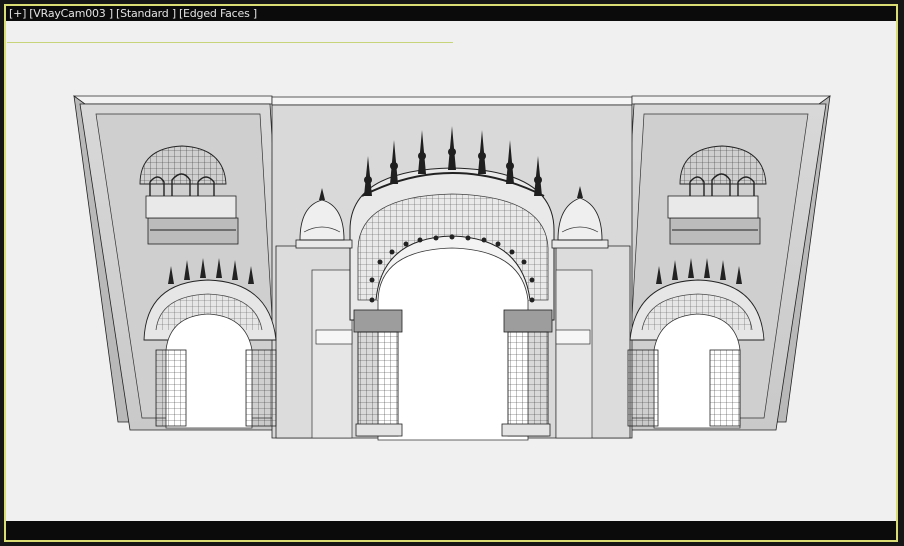 The height and width of the screenshot is (546, 904). What do you see at coordinates (527, 373) in the screenshot?
I see `central-right-column` at bounding box center [527, 373].